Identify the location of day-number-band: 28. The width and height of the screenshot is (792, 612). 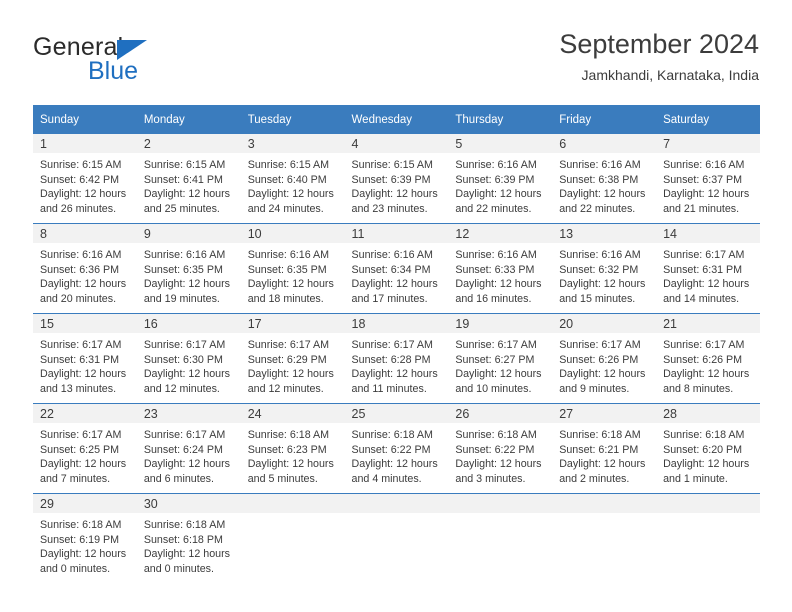
(708, 413).